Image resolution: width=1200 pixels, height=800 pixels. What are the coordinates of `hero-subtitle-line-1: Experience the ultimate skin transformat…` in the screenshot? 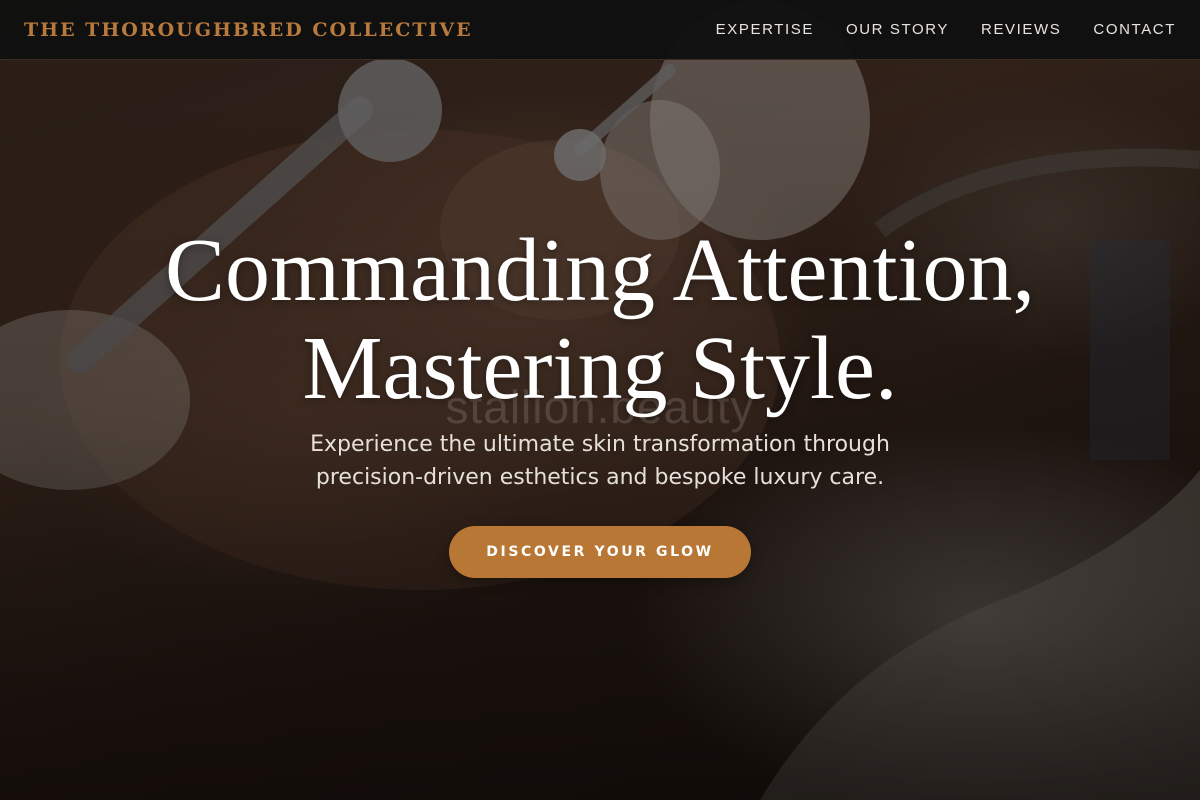 It's located at (600, 444).